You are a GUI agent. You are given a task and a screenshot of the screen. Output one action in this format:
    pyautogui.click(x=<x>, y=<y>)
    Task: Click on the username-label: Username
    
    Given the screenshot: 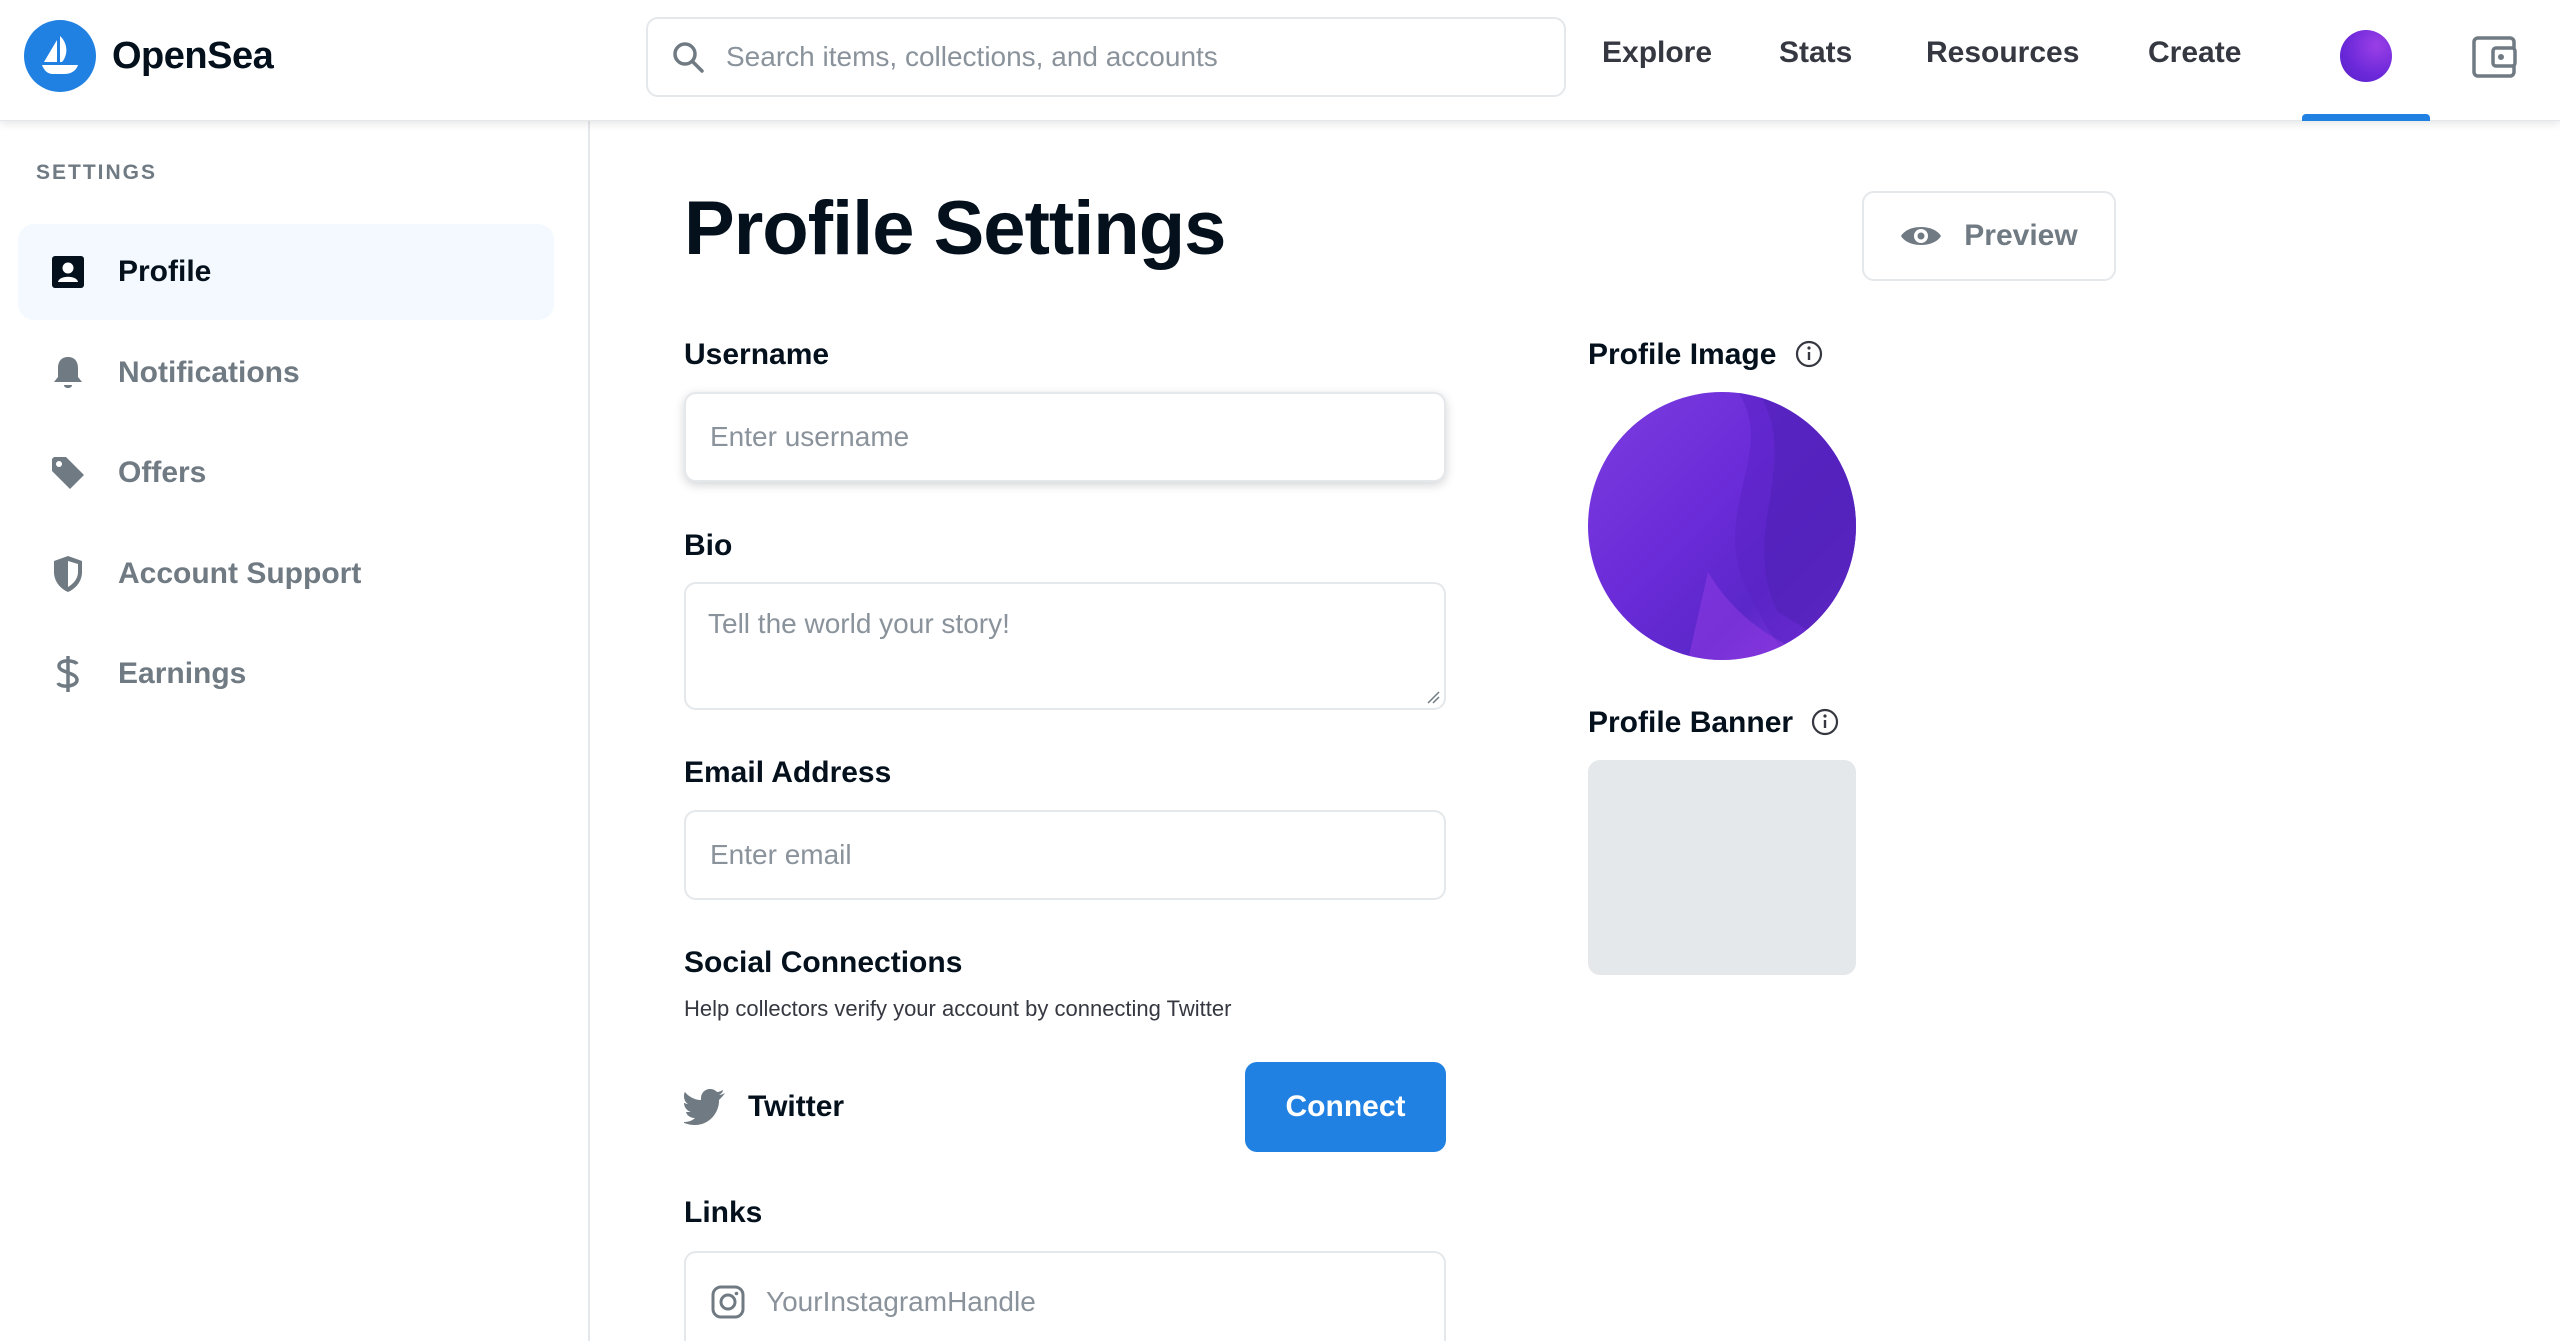 What is the action you would take?
    pyautogui.click(x=757, y=354)
    